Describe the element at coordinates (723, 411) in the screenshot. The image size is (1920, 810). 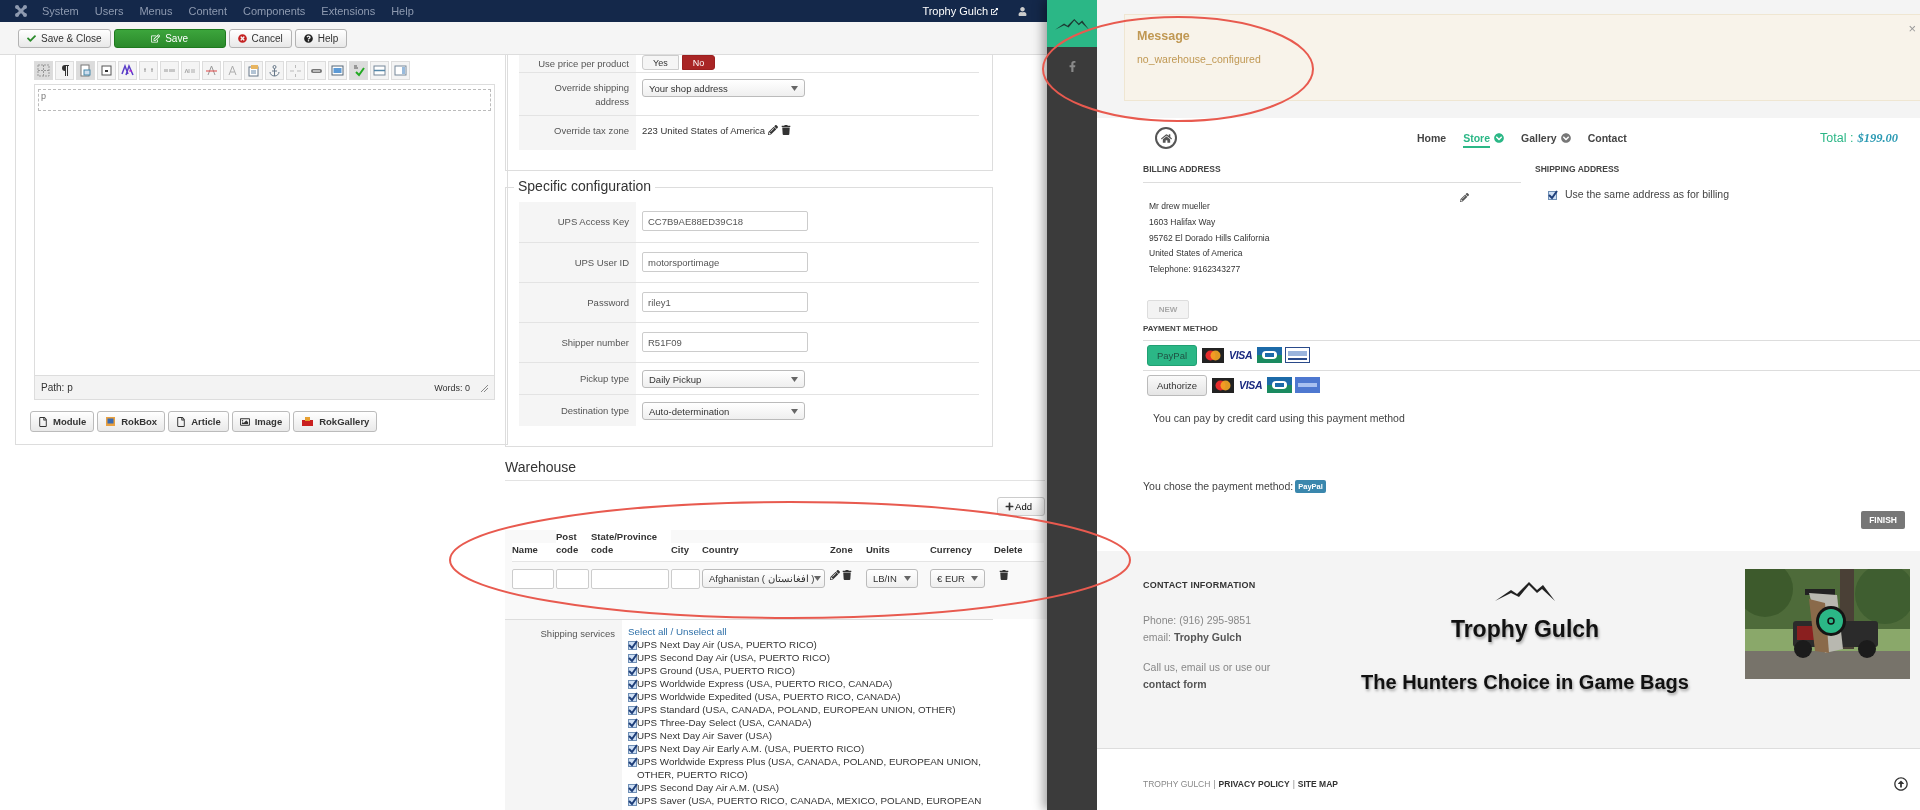
I see `select-field: Auto-determination` at that location.